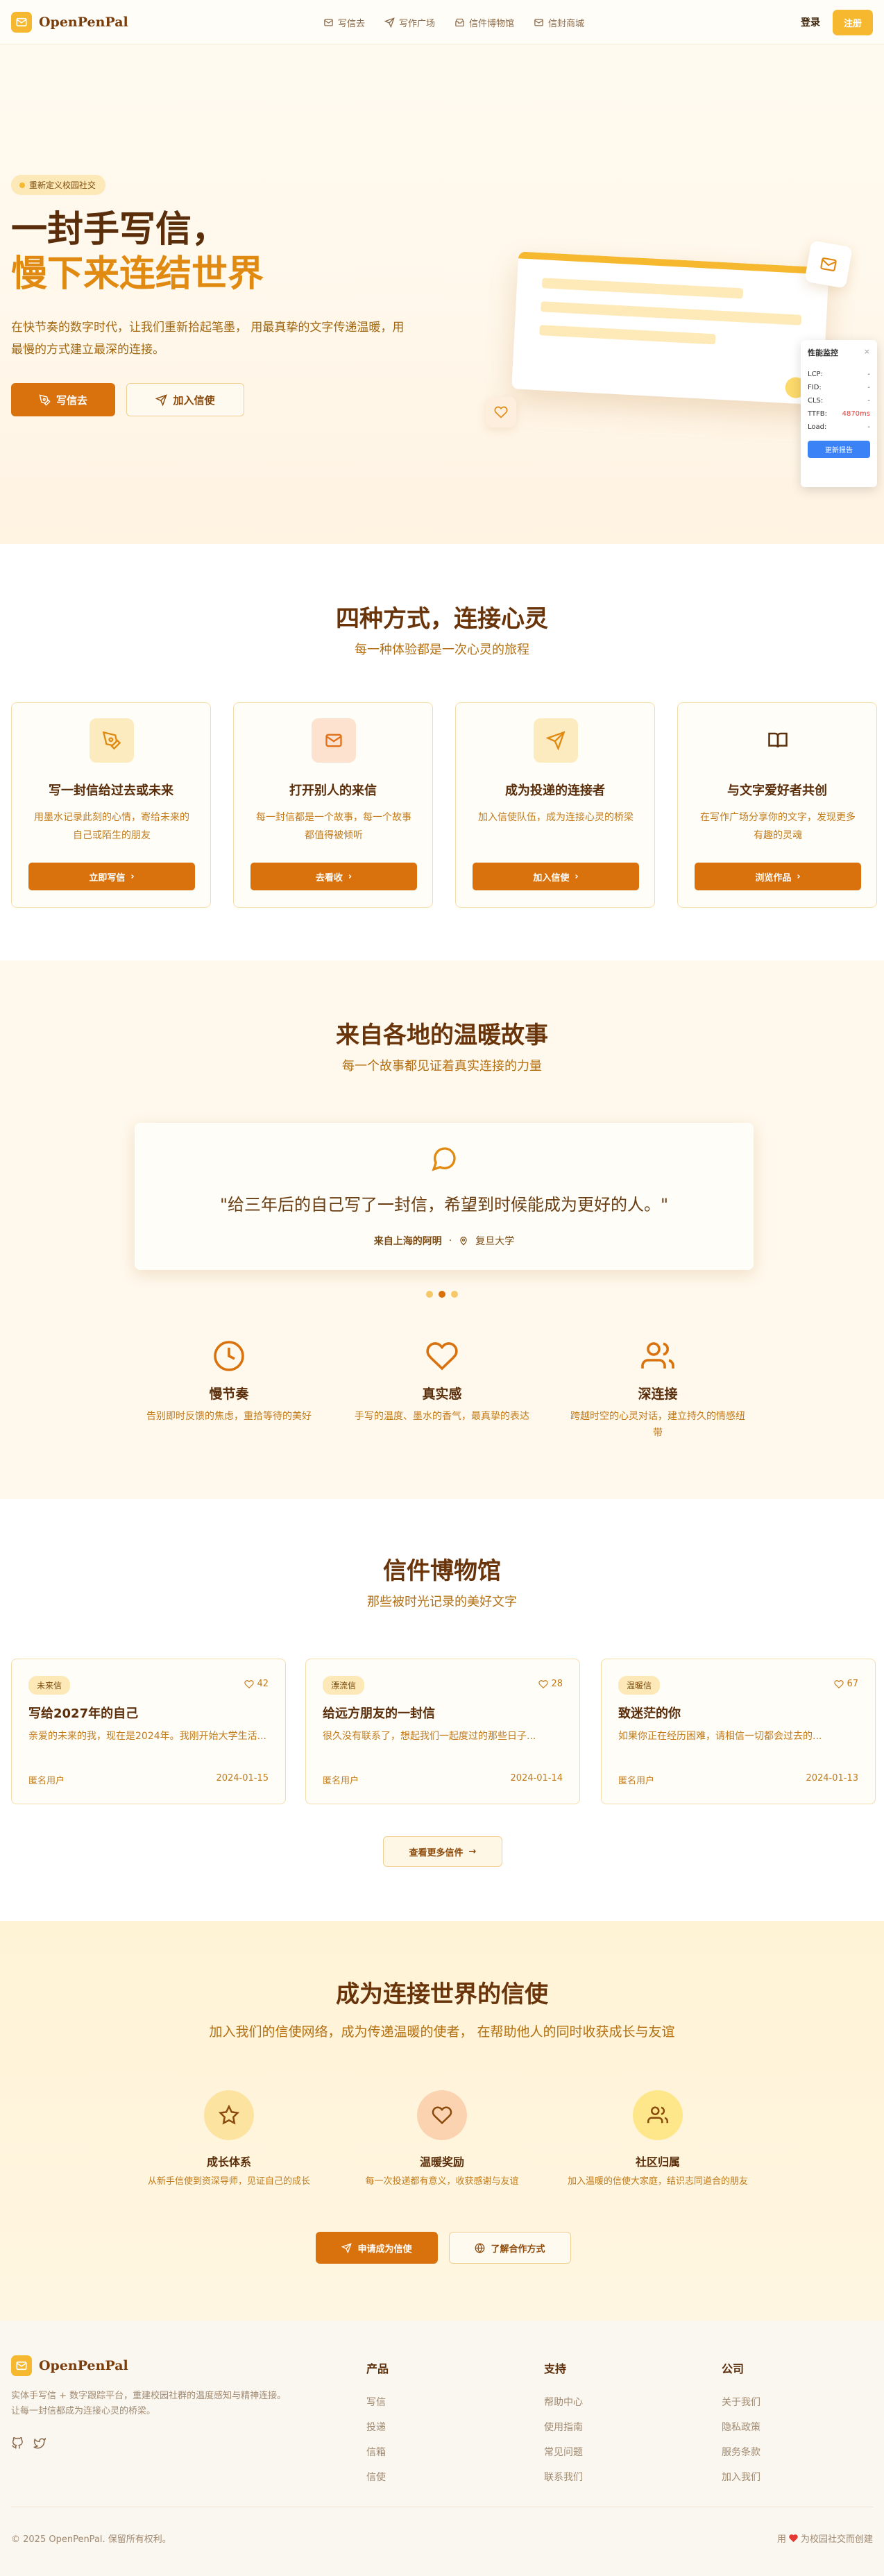 The height and width of the screenshot is (2576, 884). I want to click on close-icon: ×, so click(867, 353).